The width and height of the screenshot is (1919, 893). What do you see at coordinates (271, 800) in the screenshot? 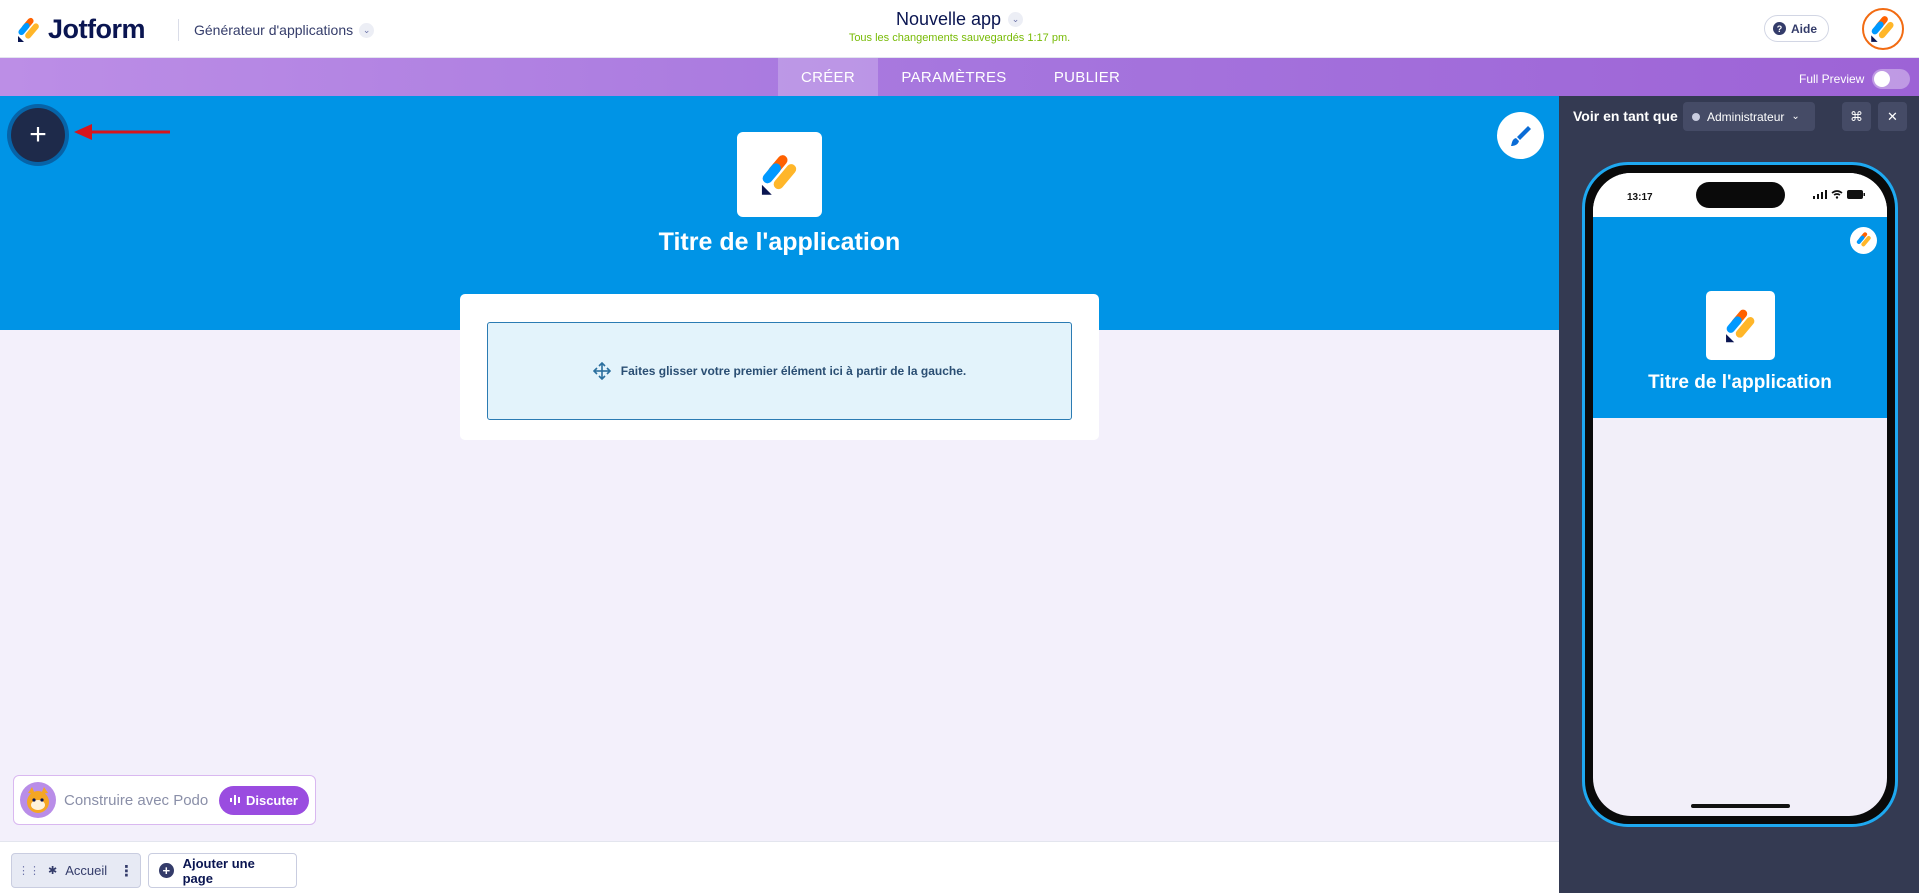
I see `discuss-label: Discuter` at bounding box center [271, 800].